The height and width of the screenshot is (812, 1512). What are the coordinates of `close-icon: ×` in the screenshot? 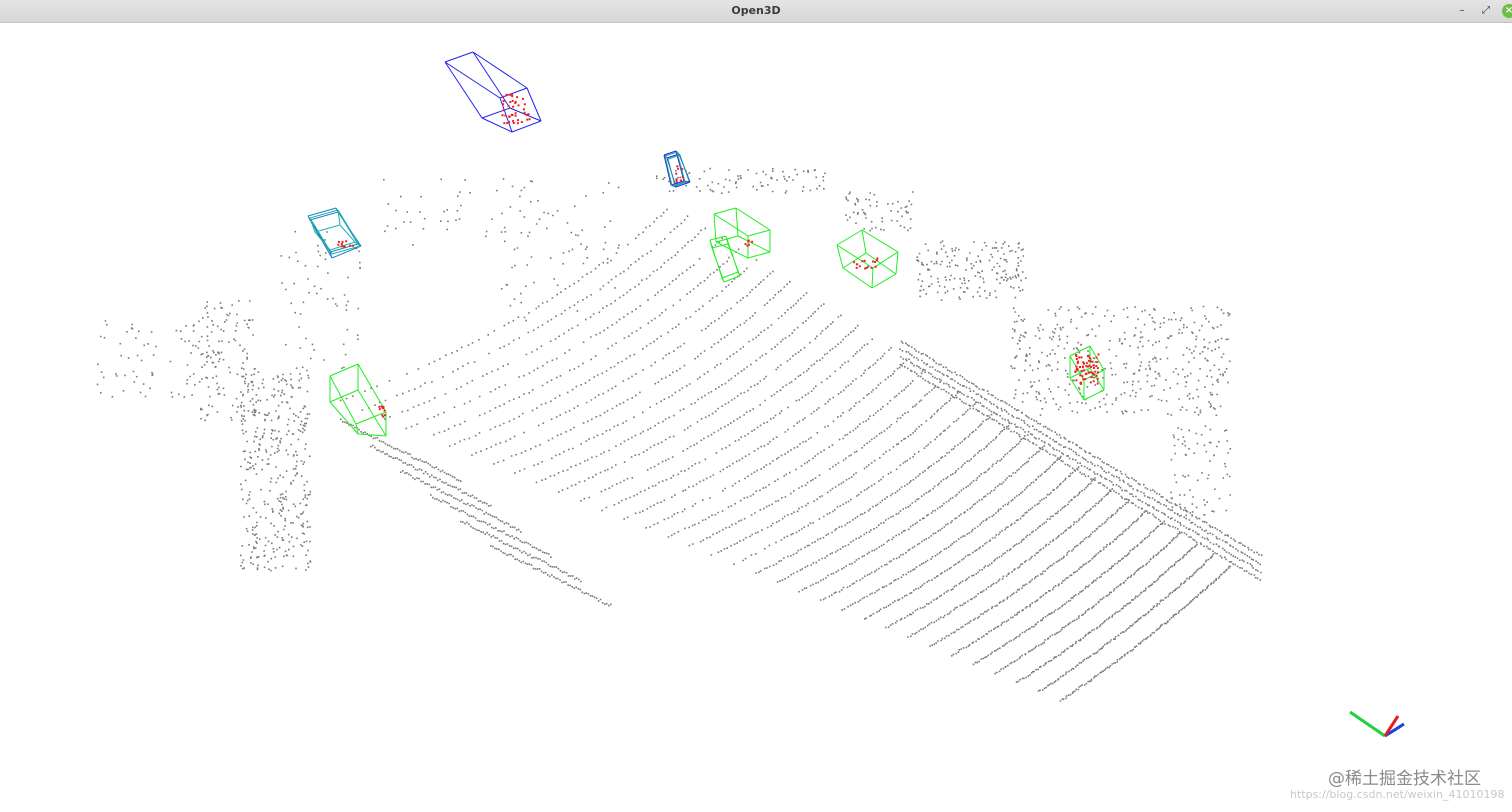 It's located at (1507, 11).